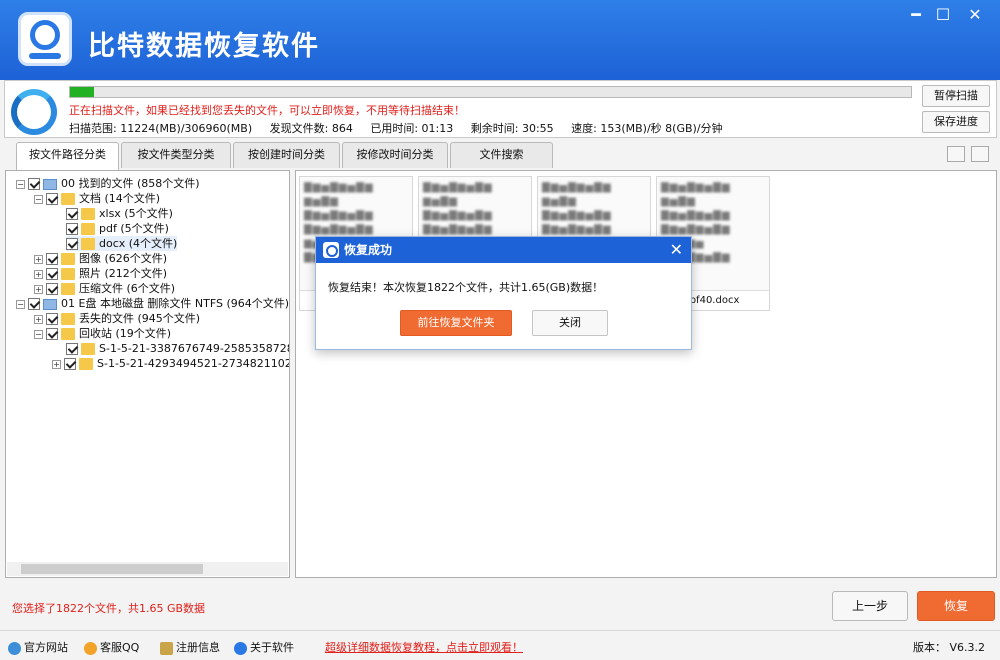 This screenshot has width=1000, height=660. What do you see at coordinates (38, 647) in the screenshot?
I see `website-link: 官方网站` at bounding box center [38, 647].